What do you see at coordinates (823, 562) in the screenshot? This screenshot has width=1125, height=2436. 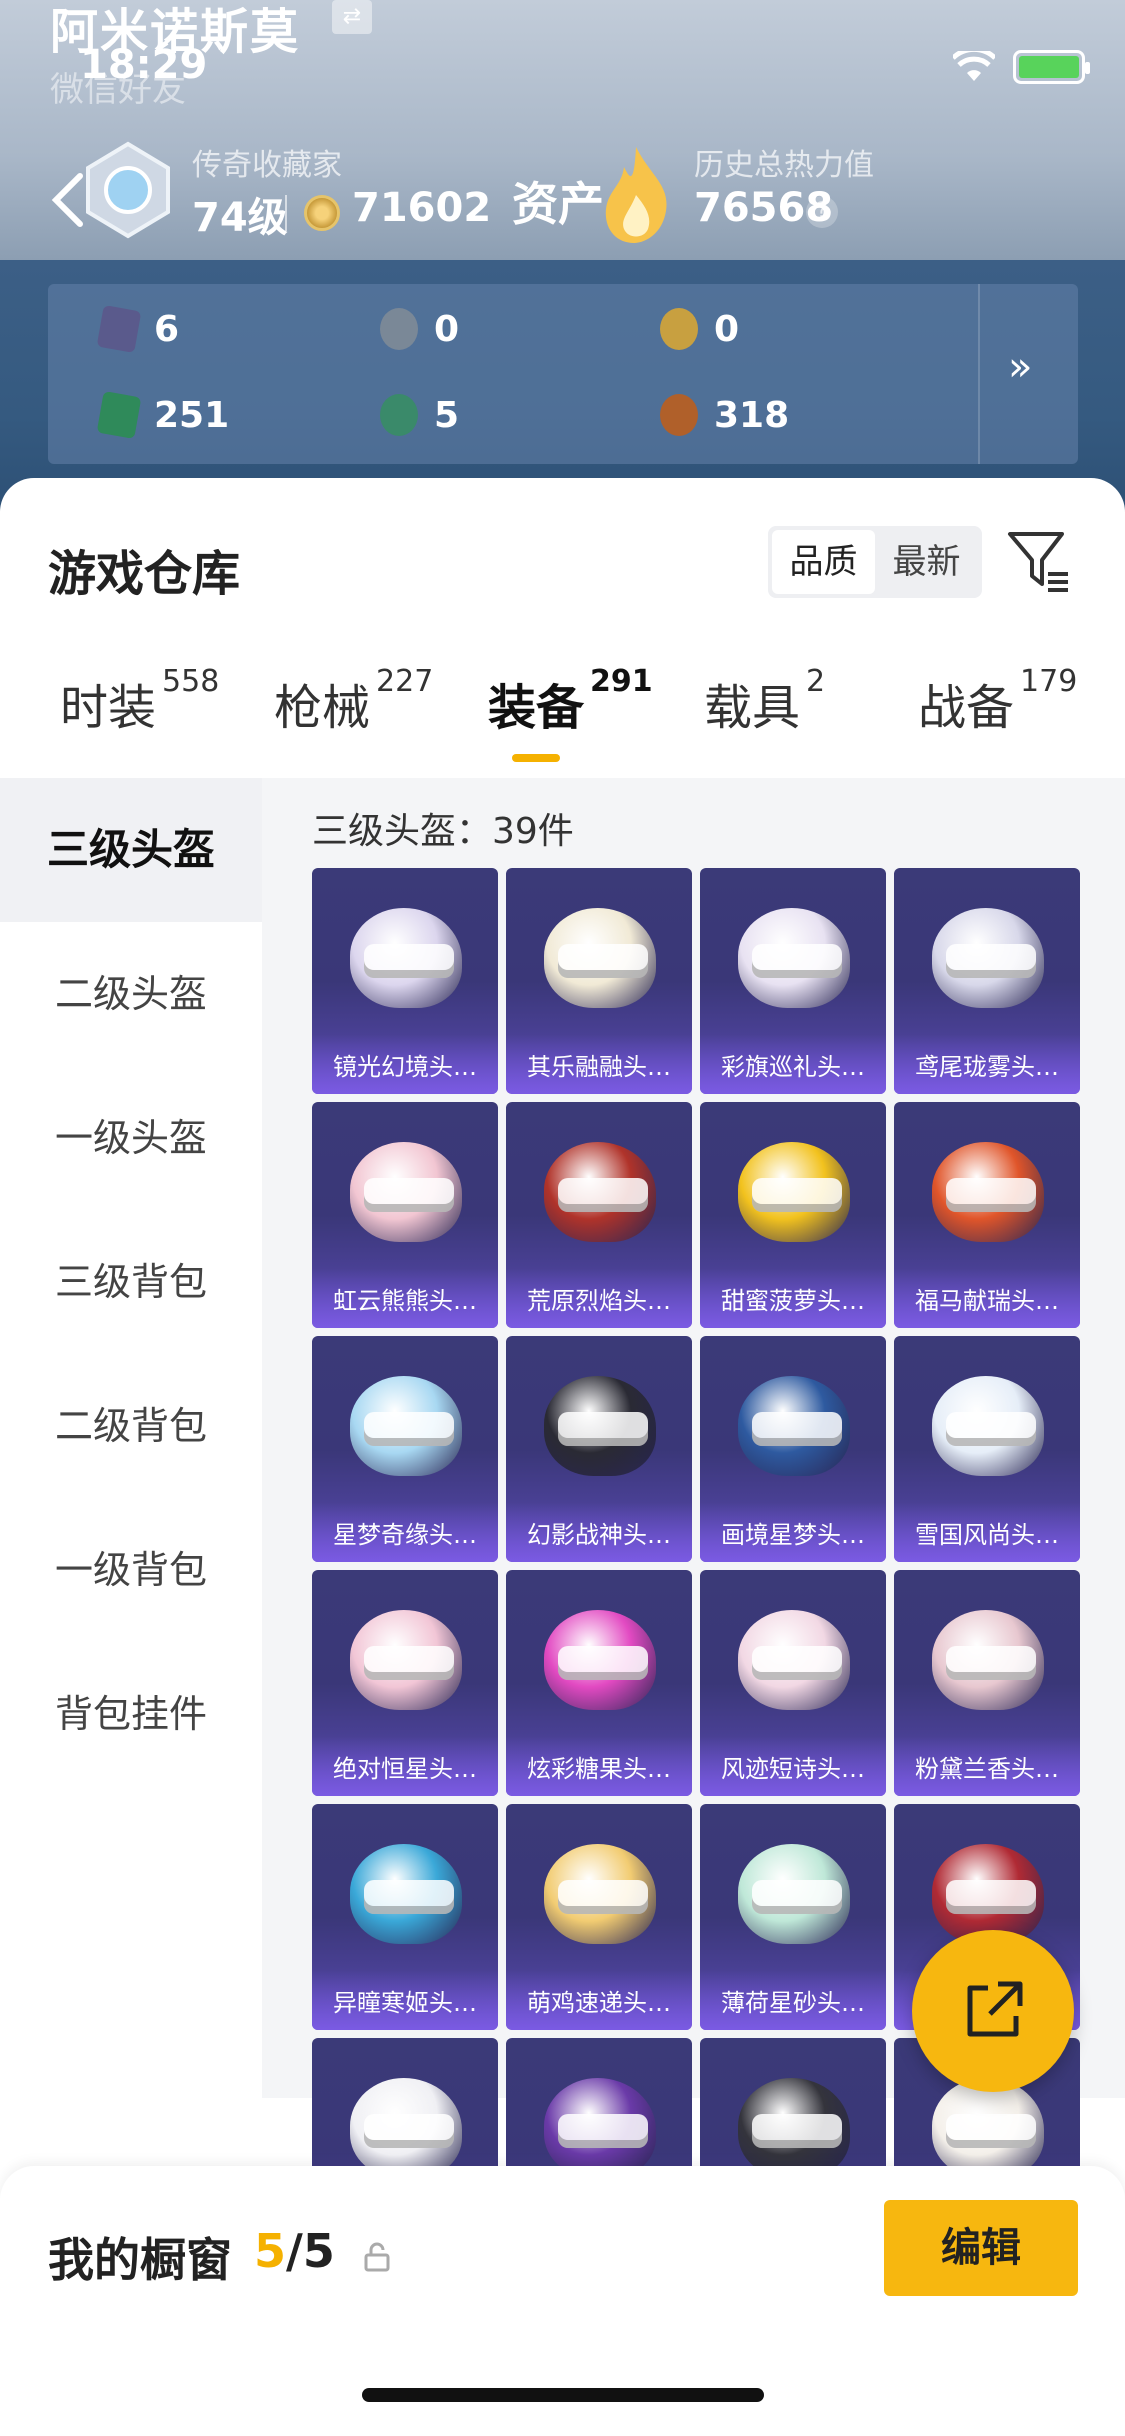 I see `sort-quality-button: 品质` at bounding box center [823, 562].